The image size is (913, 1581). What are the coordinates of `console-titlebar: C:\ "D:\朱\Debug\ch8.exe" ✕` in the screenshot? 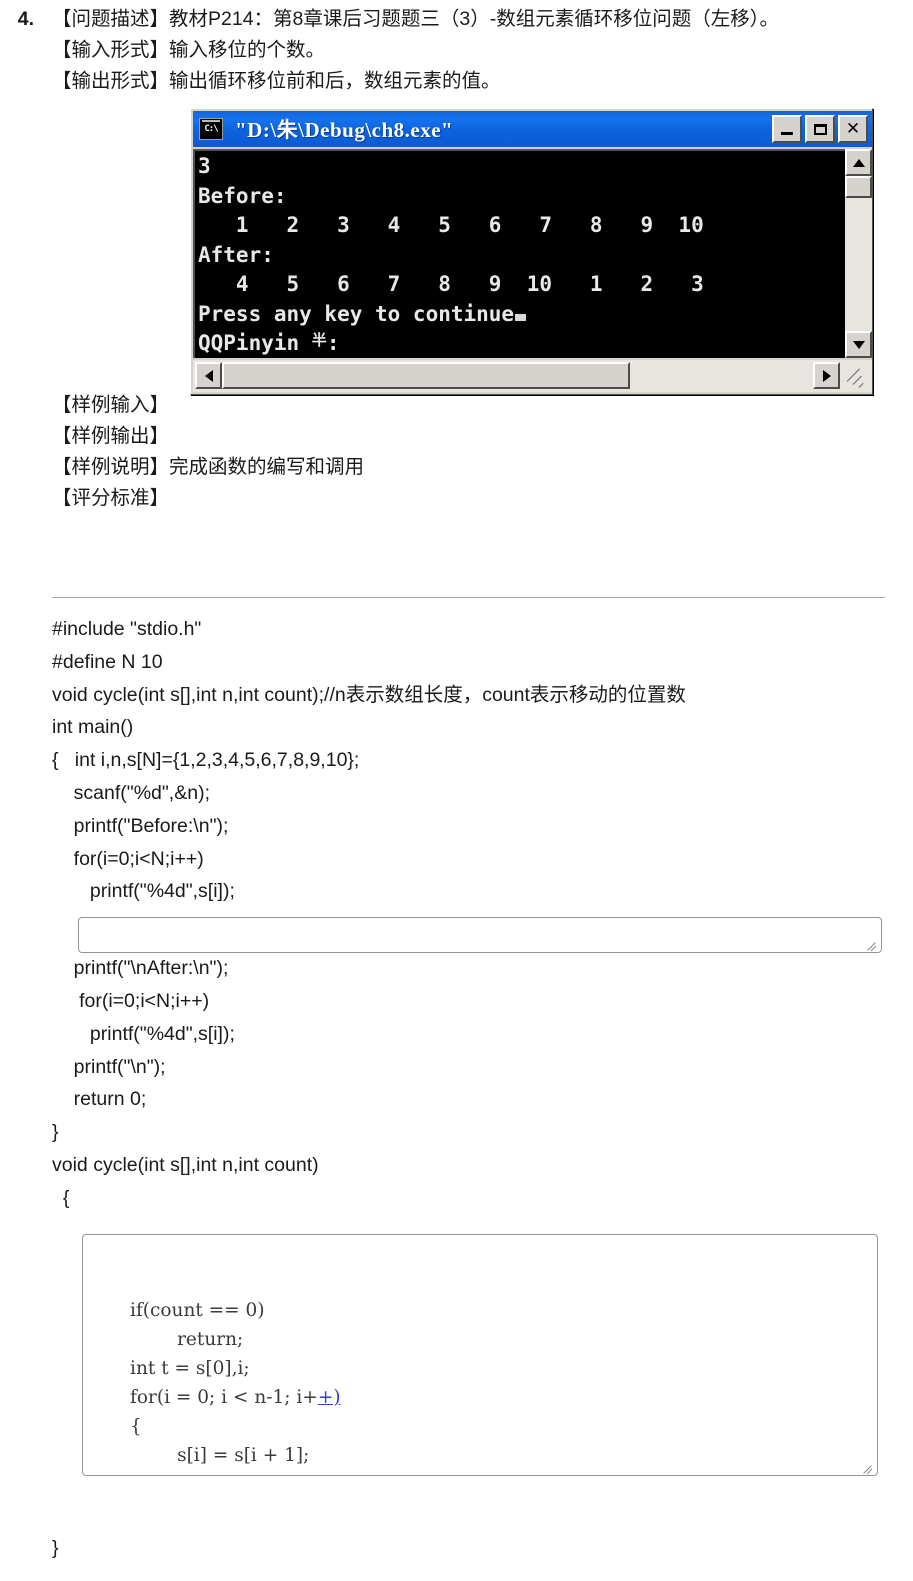 It's located at (532, 129).